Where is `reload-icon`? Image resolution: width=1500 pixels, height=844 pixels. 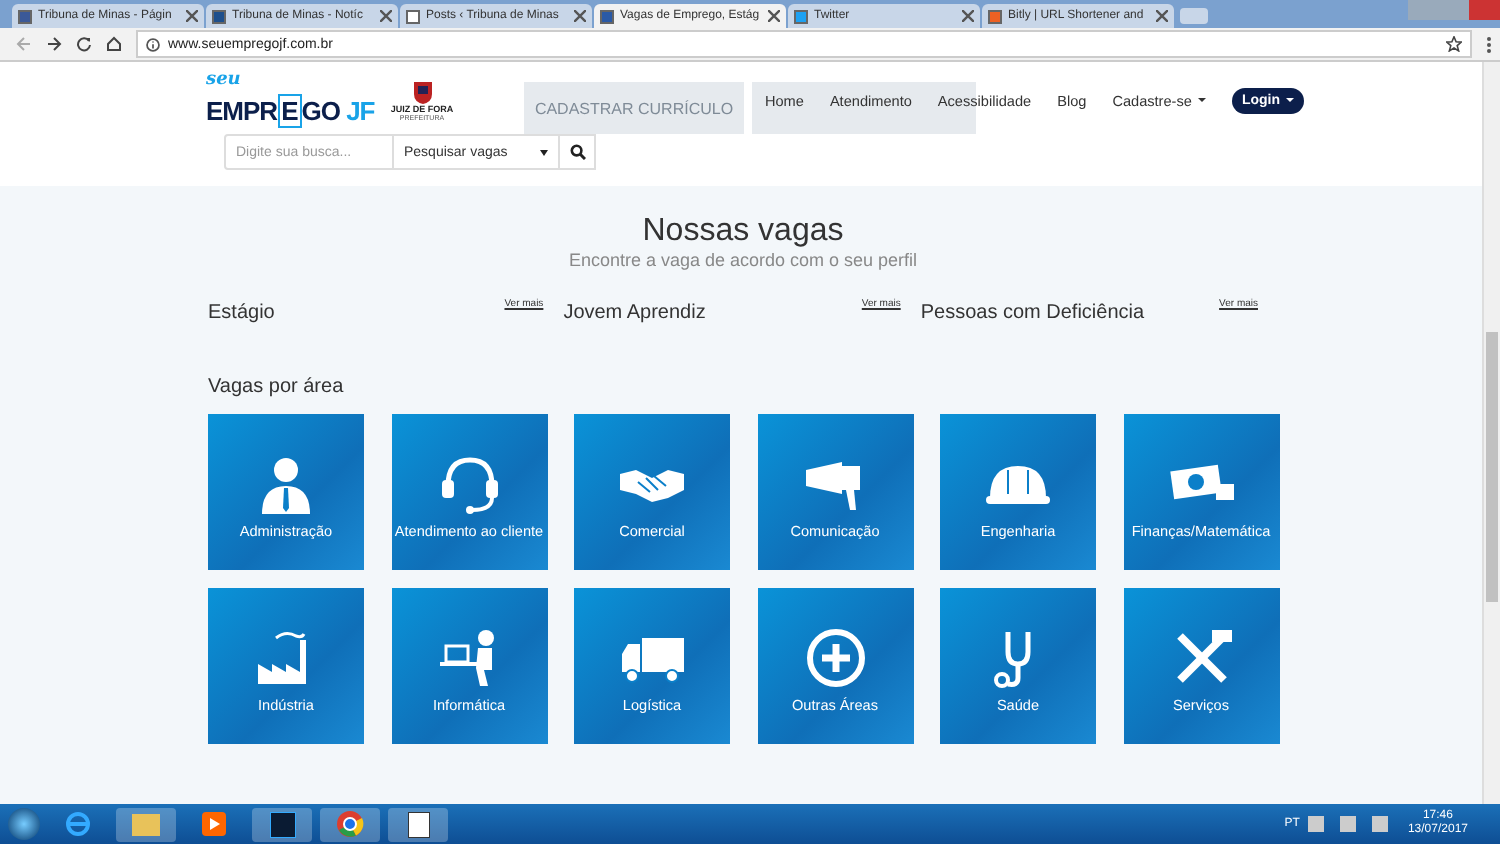
reload-icon is located at coordinates (84, 44).